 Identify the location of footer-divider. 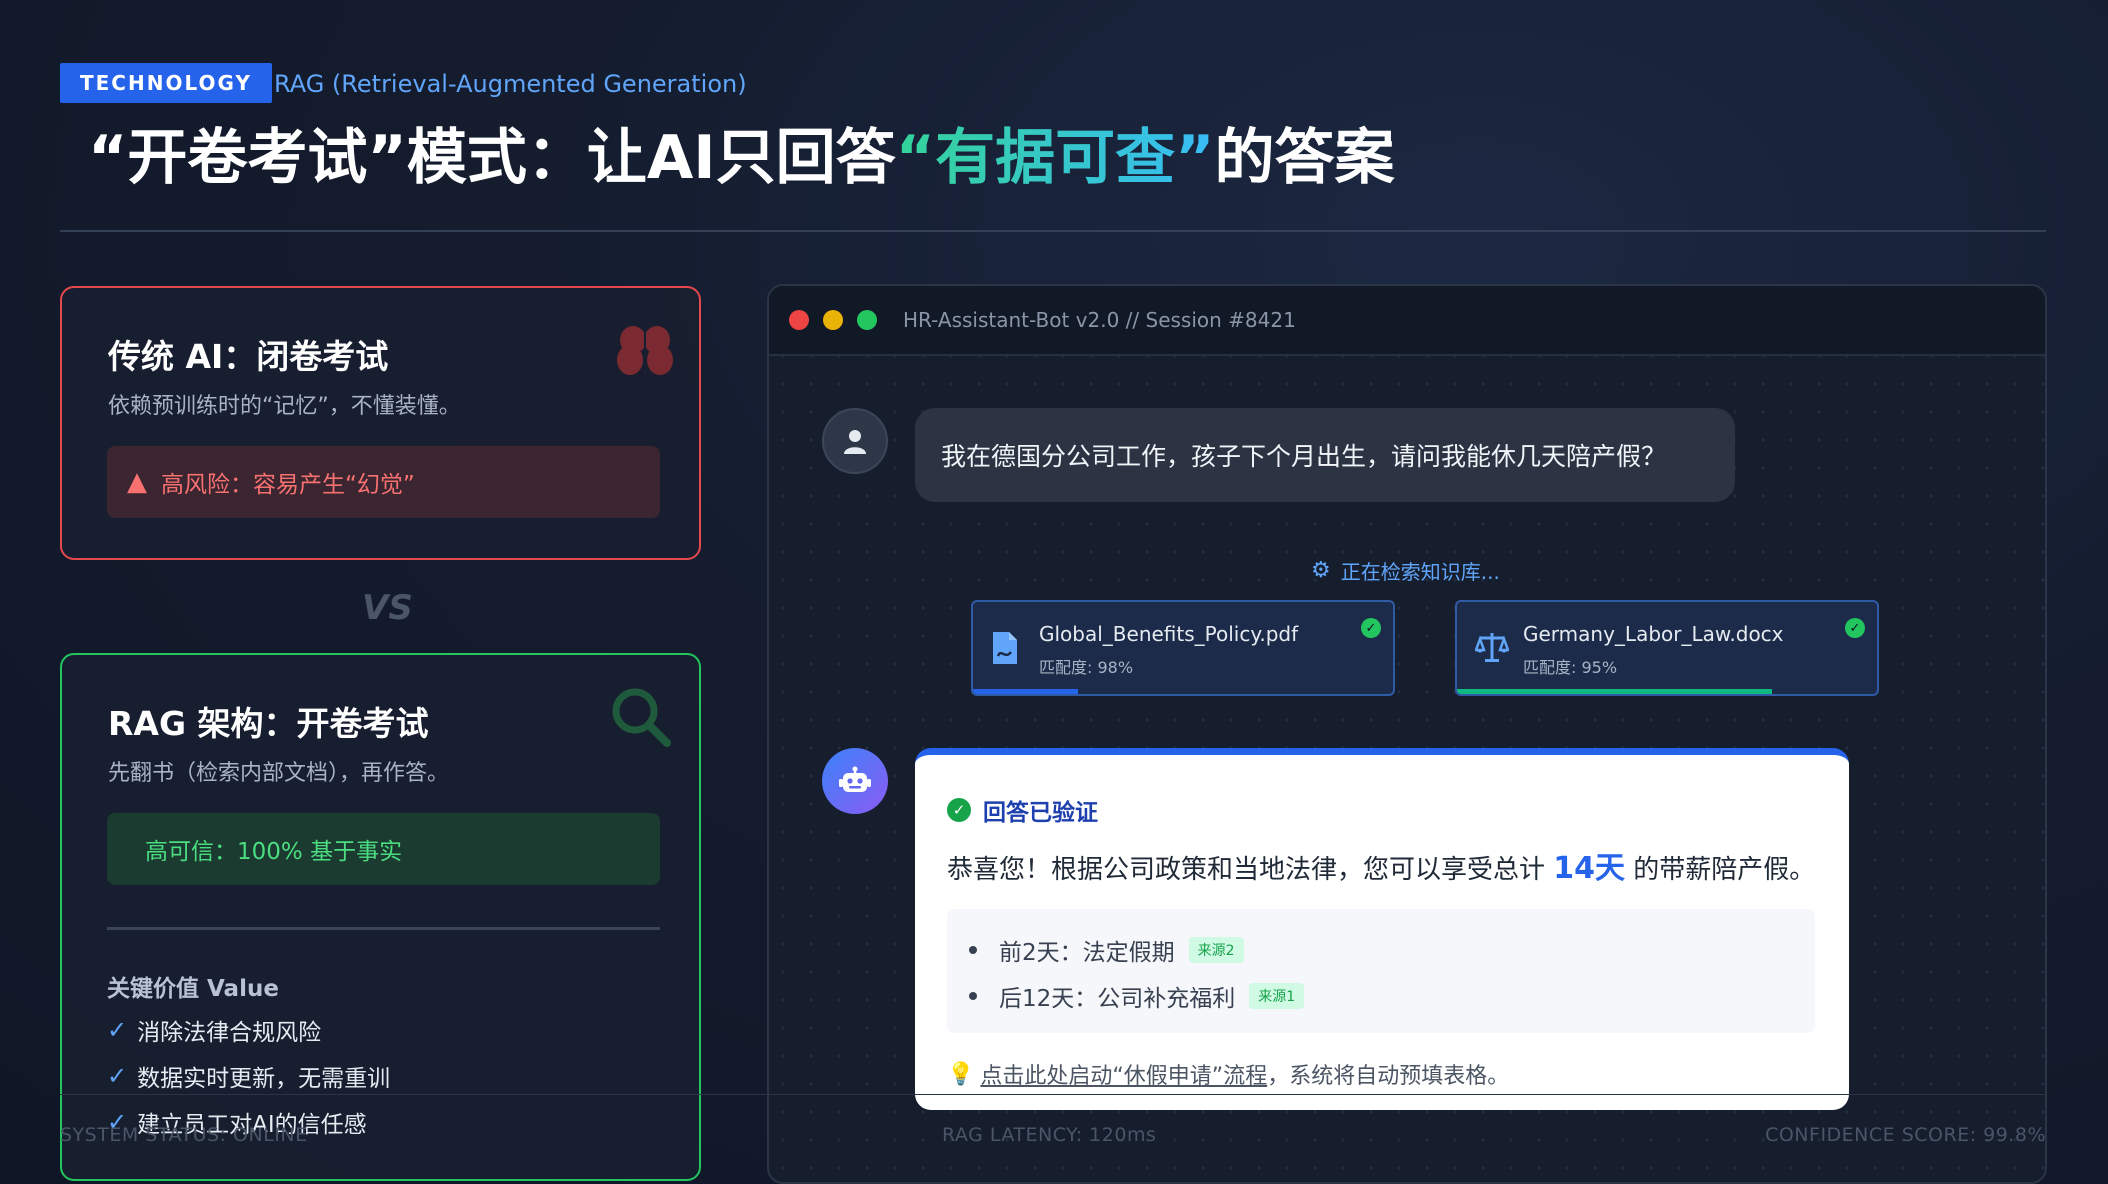
(1053, 1094).